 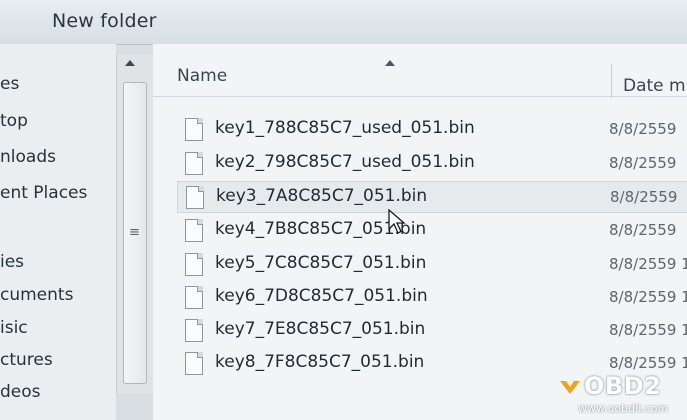 What do you see at coordinates (202, 76) in the screenshot?
I see `column-header-name: Name` at bounding box center [202, 76].